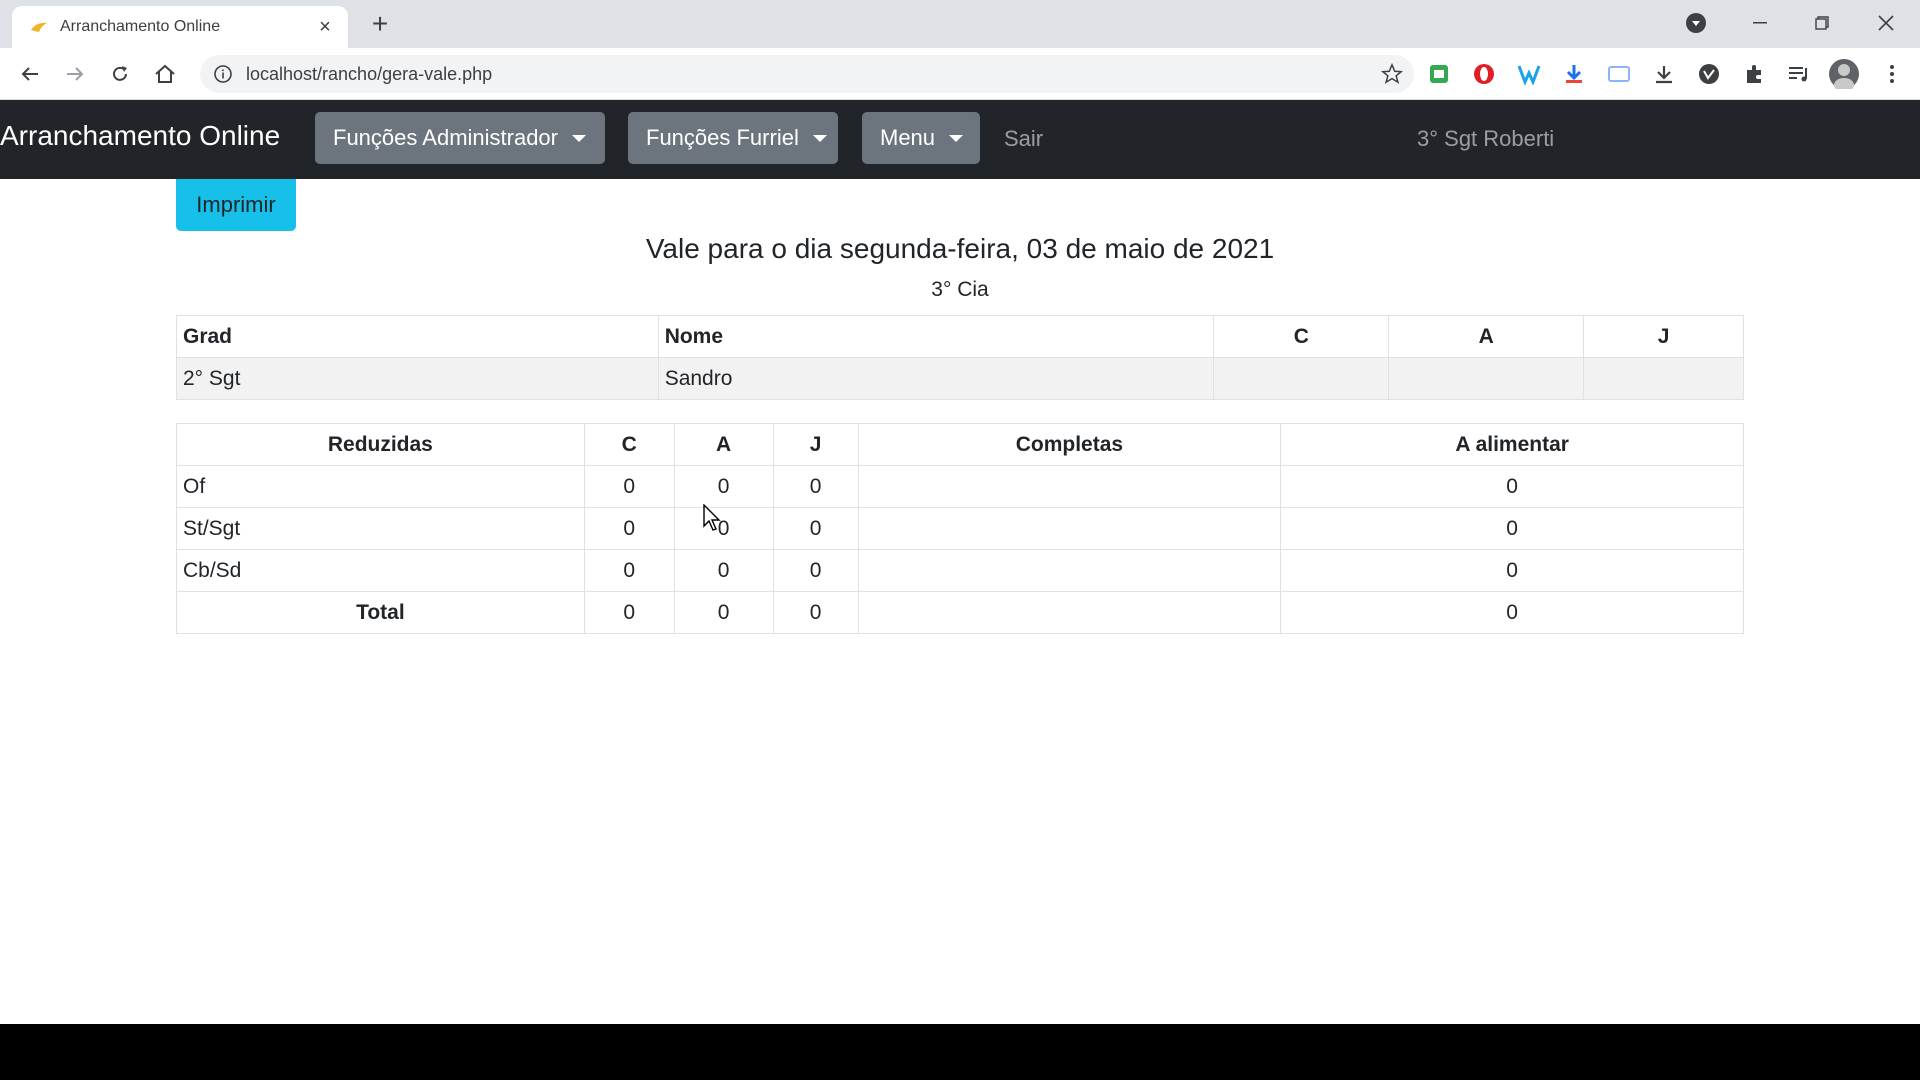 The width and height of the screenshot is (1920, 1080). What do you see at coordinates (380, 612) in the screenshot?
I see `cell-total-label: Total` at bounding box center [380, 612].